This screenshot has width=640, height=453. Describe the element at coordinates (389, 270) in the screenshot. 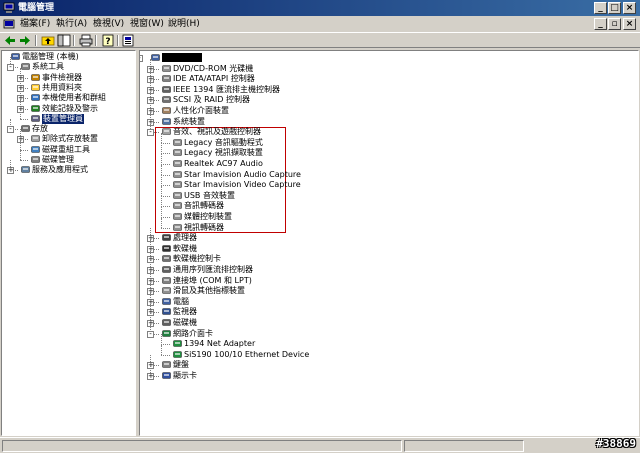

I see `device-tree-item: + 通用序列匯流排控制器` at that location.